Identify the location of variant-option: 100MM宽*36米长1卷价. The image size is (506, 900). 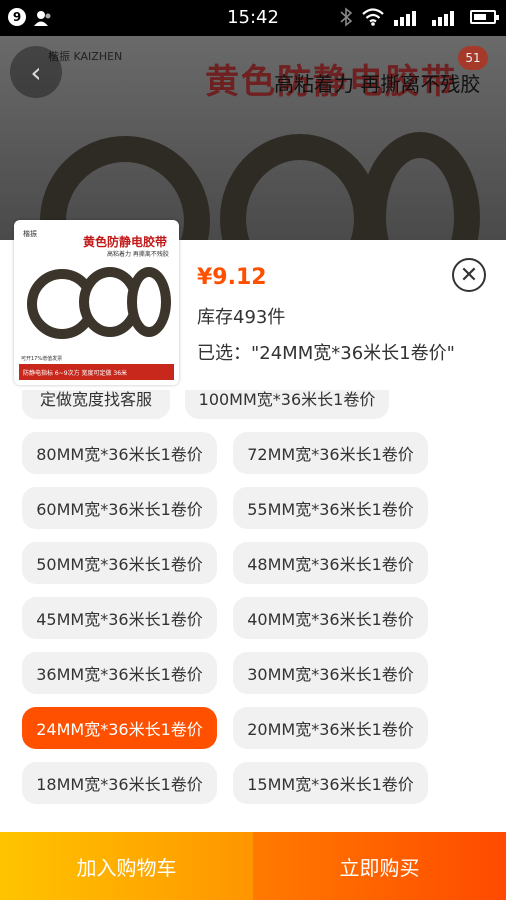
(287, 404).